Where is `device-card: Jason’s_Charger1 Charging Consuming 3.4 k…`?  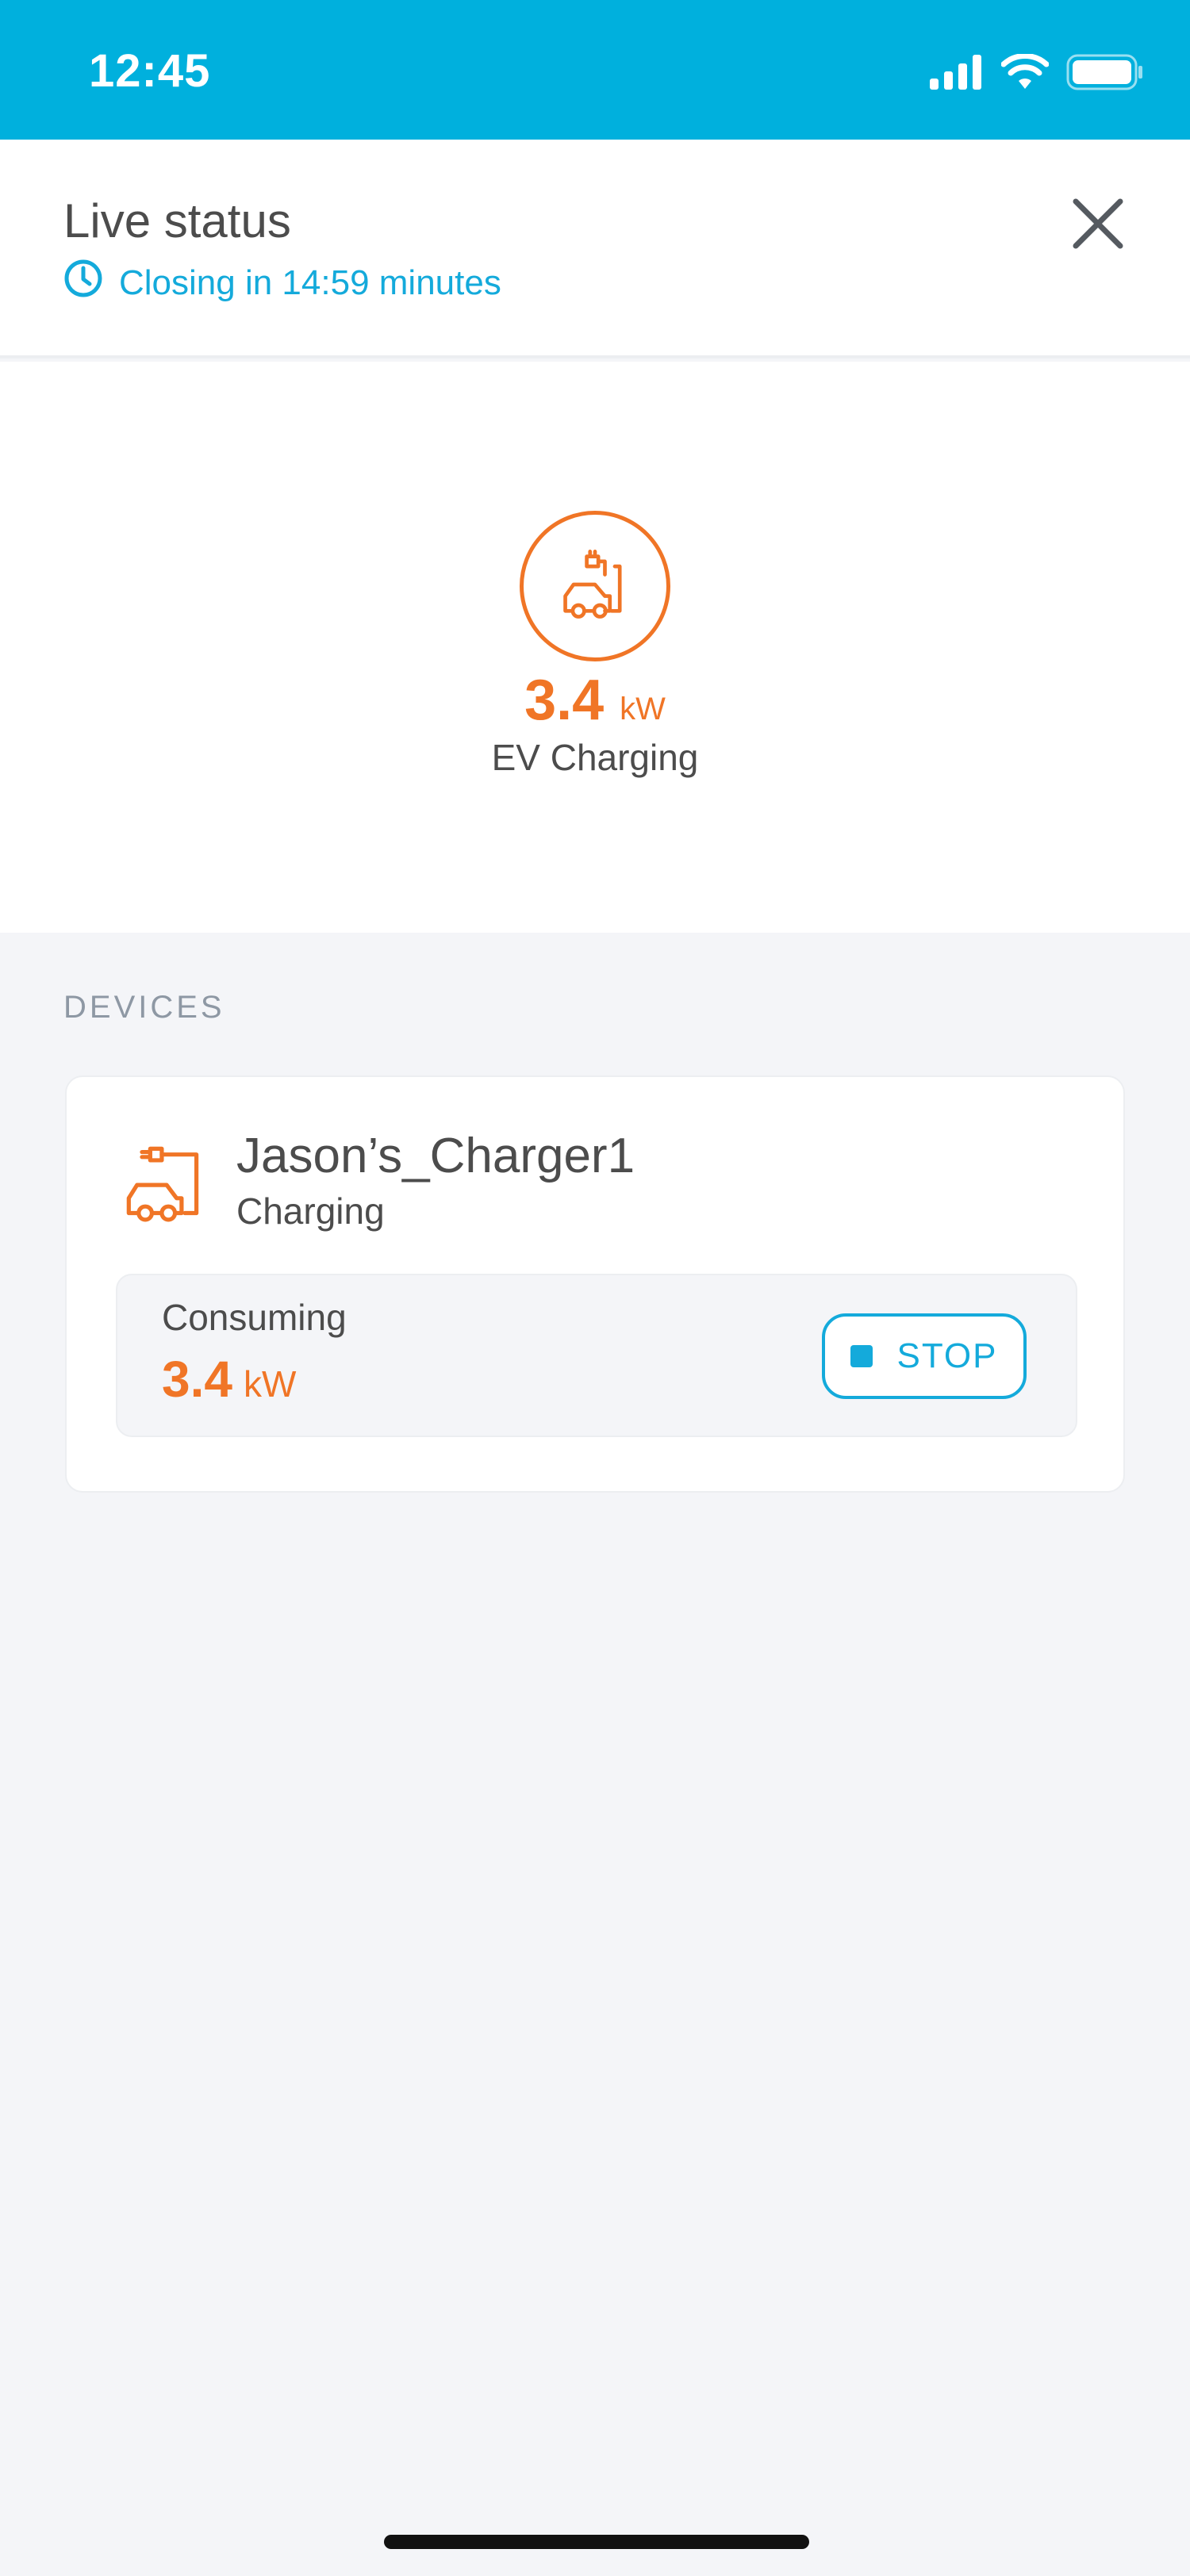 device-card: Jason’s_Charger1 Charging Consuming 3.4 k… is located at coordinates (595, 1284).